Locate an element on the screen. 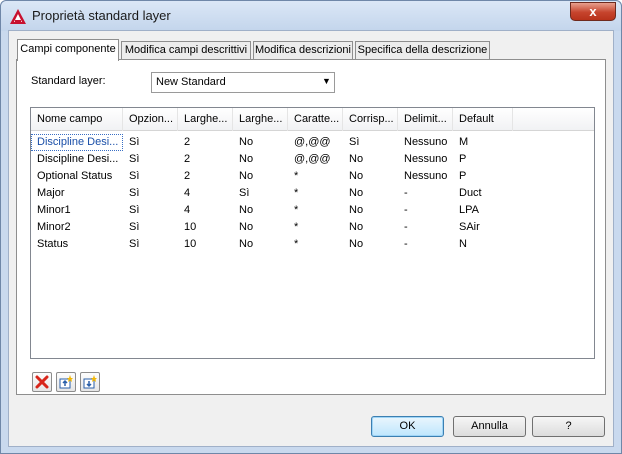 The height and width of the screenshot is (454, 622). table-row: Major Sì 4 Sì * No - Duct is located at coordinates (312, 193).